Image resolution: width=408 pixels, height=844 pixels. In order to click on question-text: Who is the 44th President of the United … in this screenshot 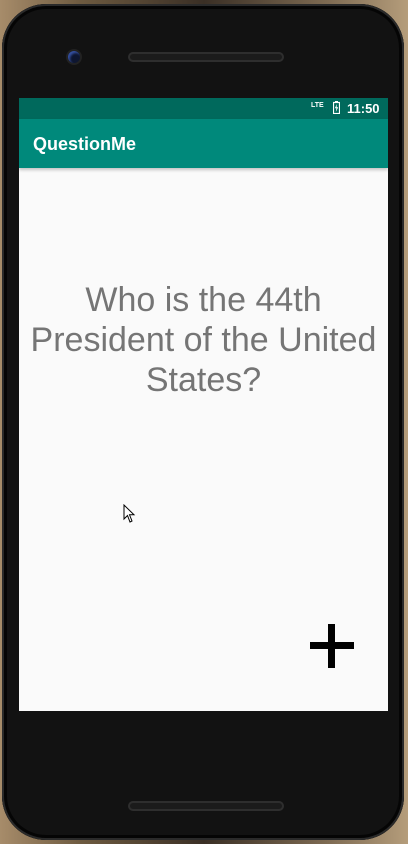, I will do `click(203, 340)`.